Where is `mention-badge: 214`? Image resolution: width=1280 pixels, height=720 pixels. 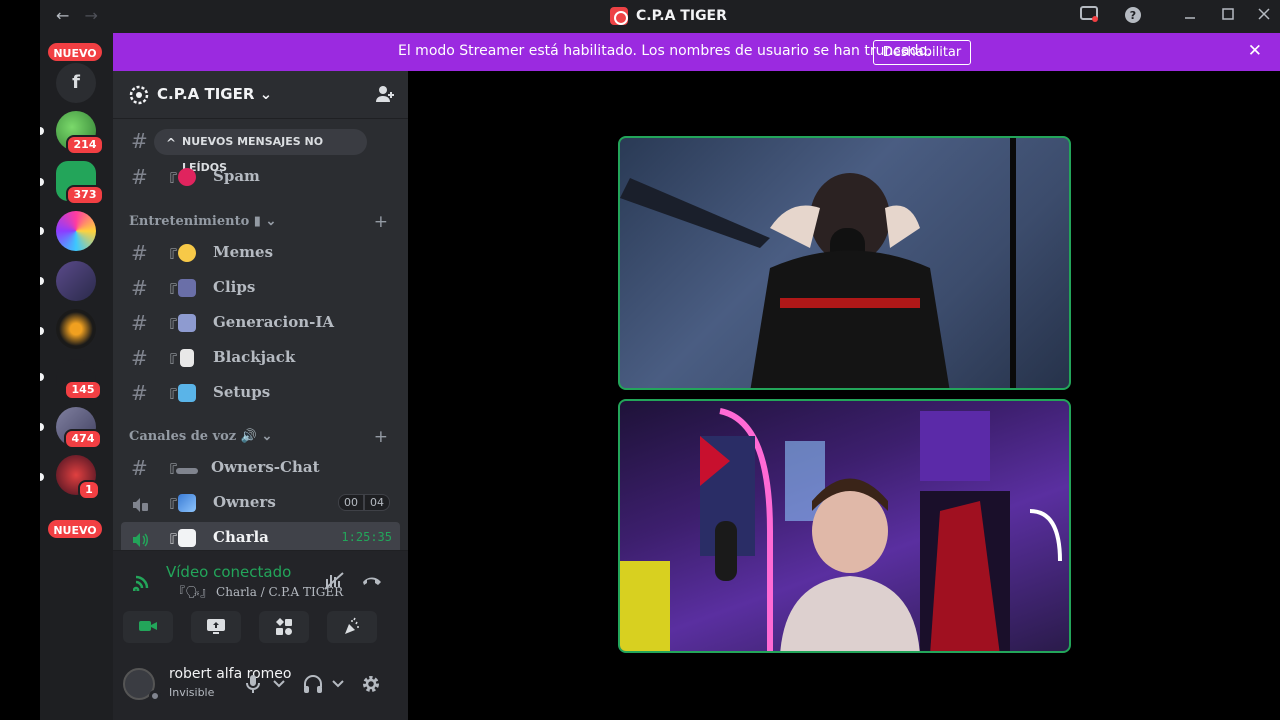
mention-badge: 214 is located at coordinates (85, 145).